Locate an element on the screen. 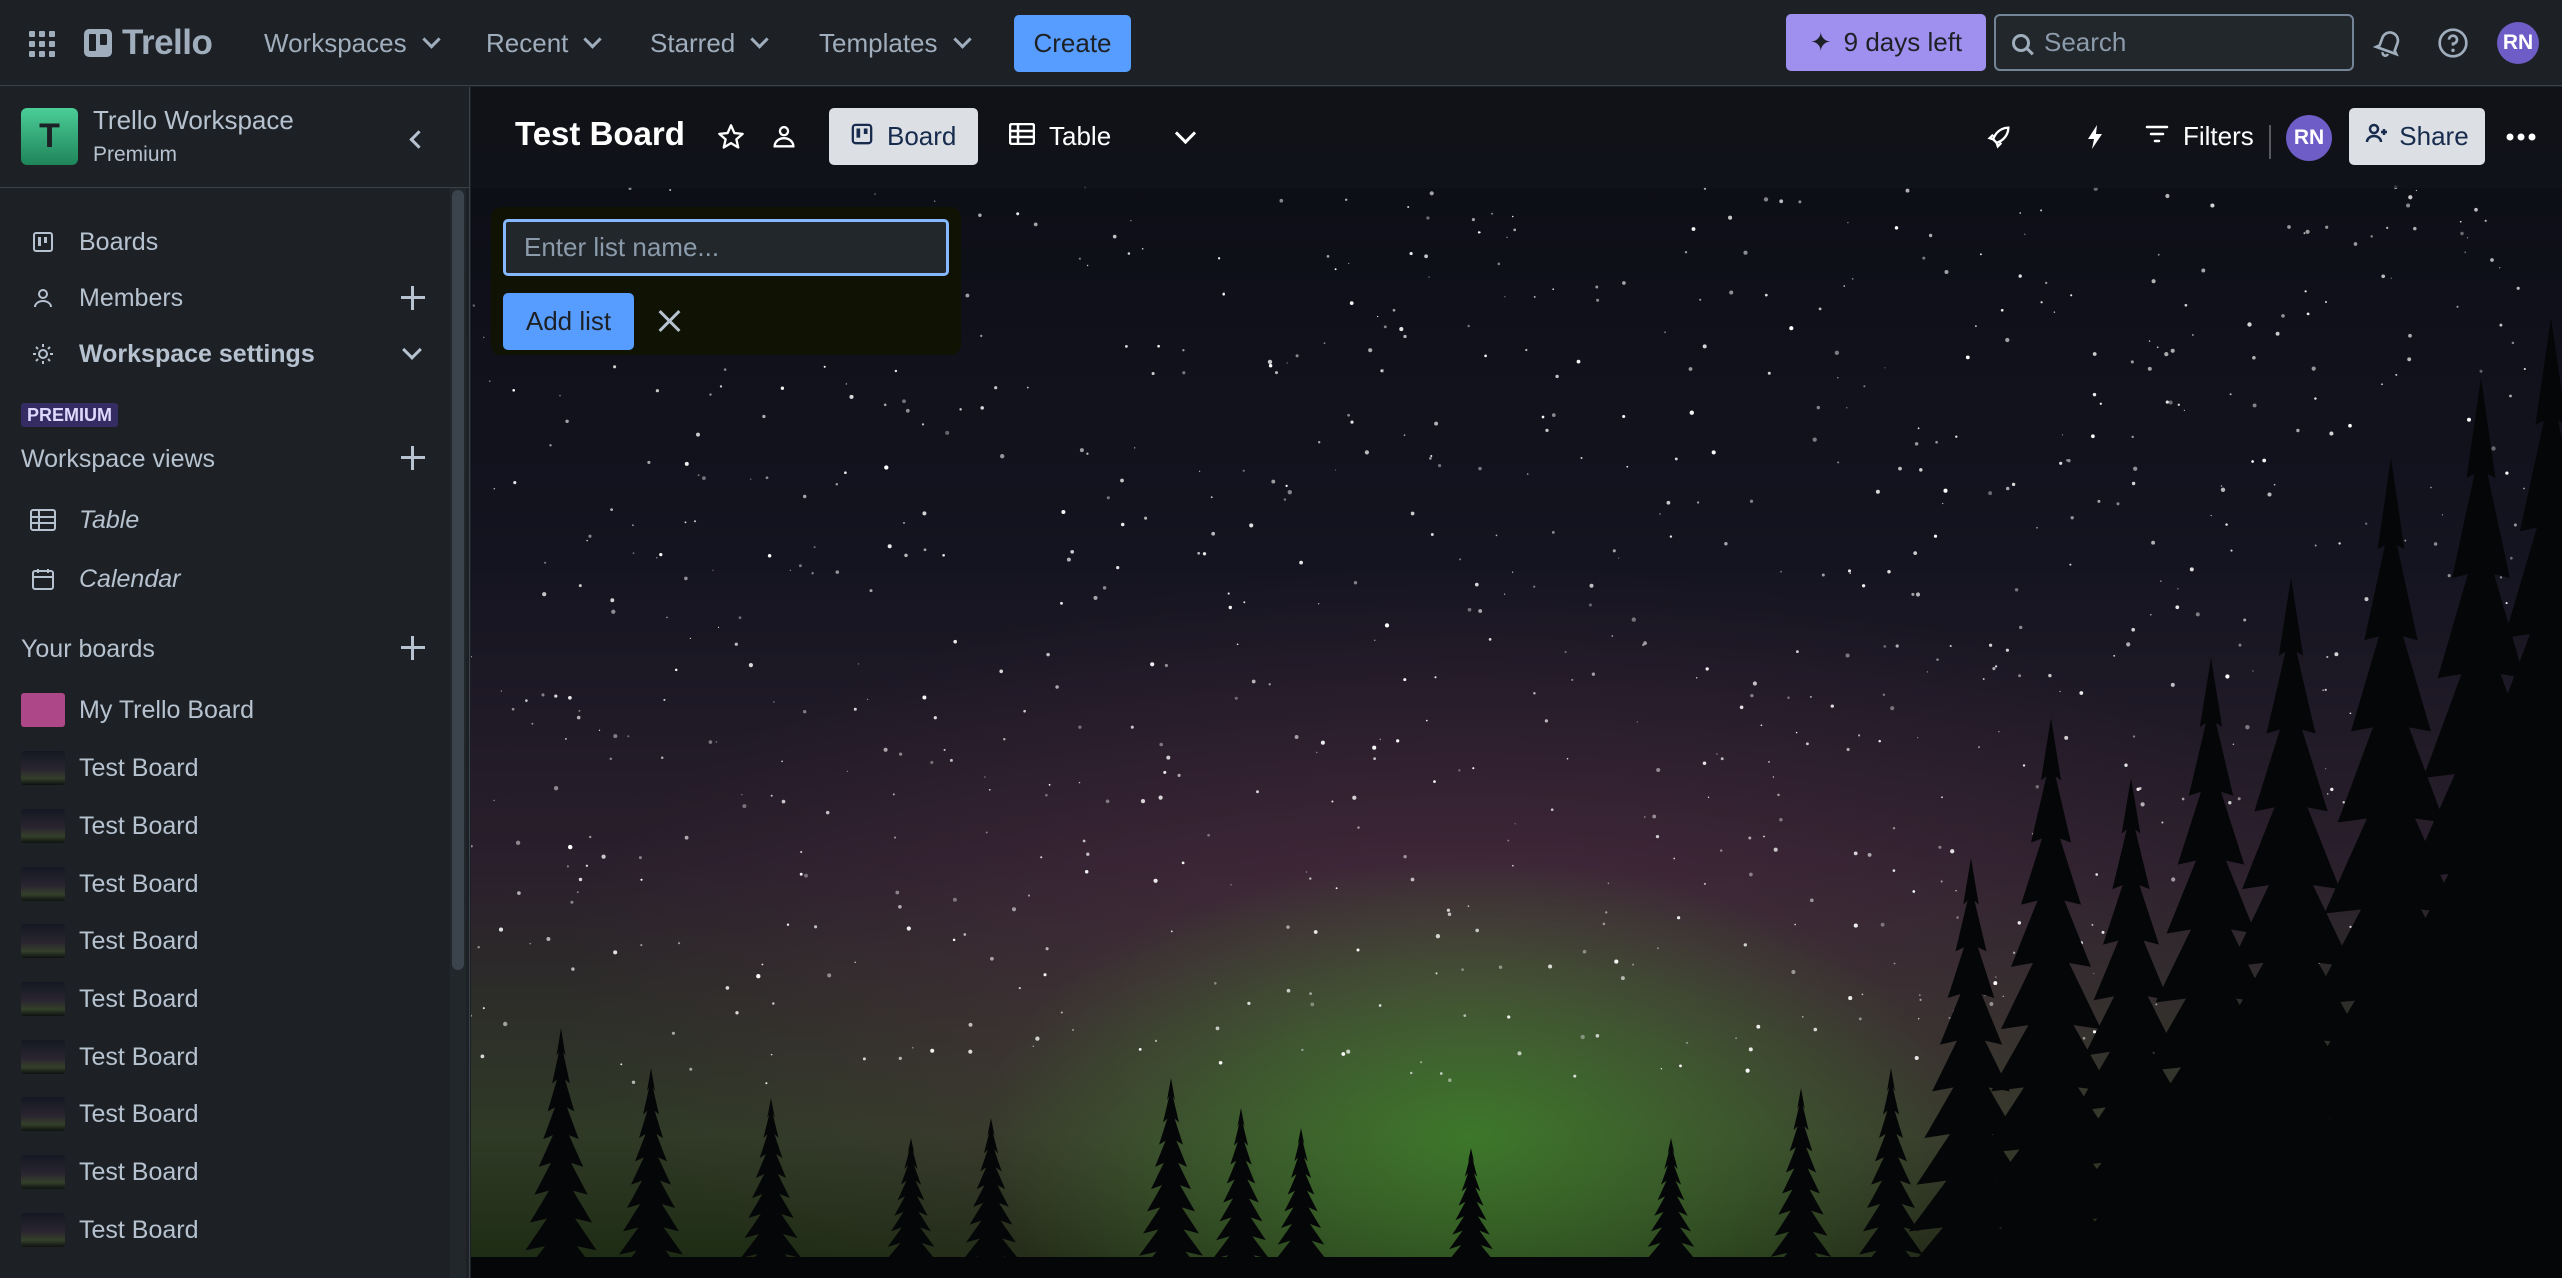 This screenshot has width=2562, height=1278. board-title: Test Board is located at coordinates (600, 134).